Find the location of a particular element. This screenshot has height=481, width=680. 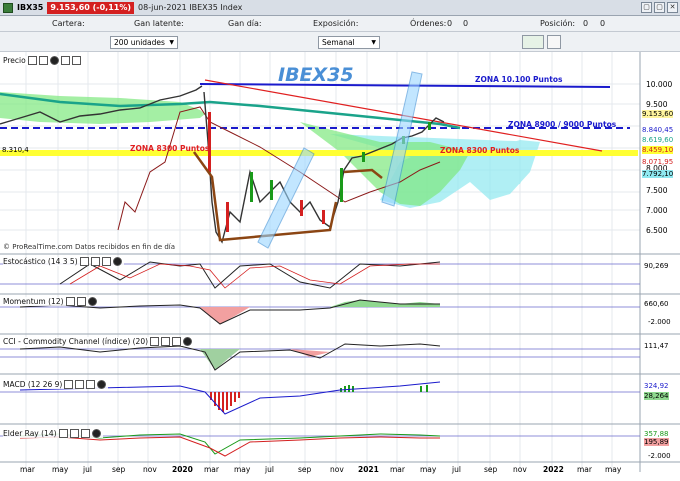

gan-dia-label: Gan día: is located at coordinates (245, 23).